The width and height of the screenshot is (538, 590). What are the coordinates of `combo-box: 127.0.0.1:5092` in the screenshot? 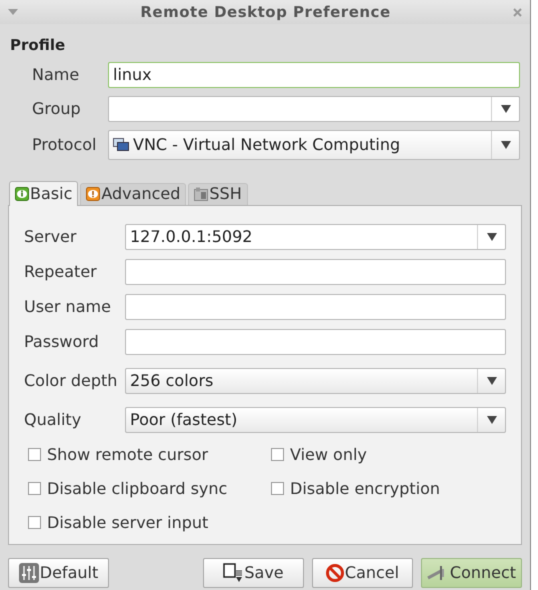 It's located at (315, 237).